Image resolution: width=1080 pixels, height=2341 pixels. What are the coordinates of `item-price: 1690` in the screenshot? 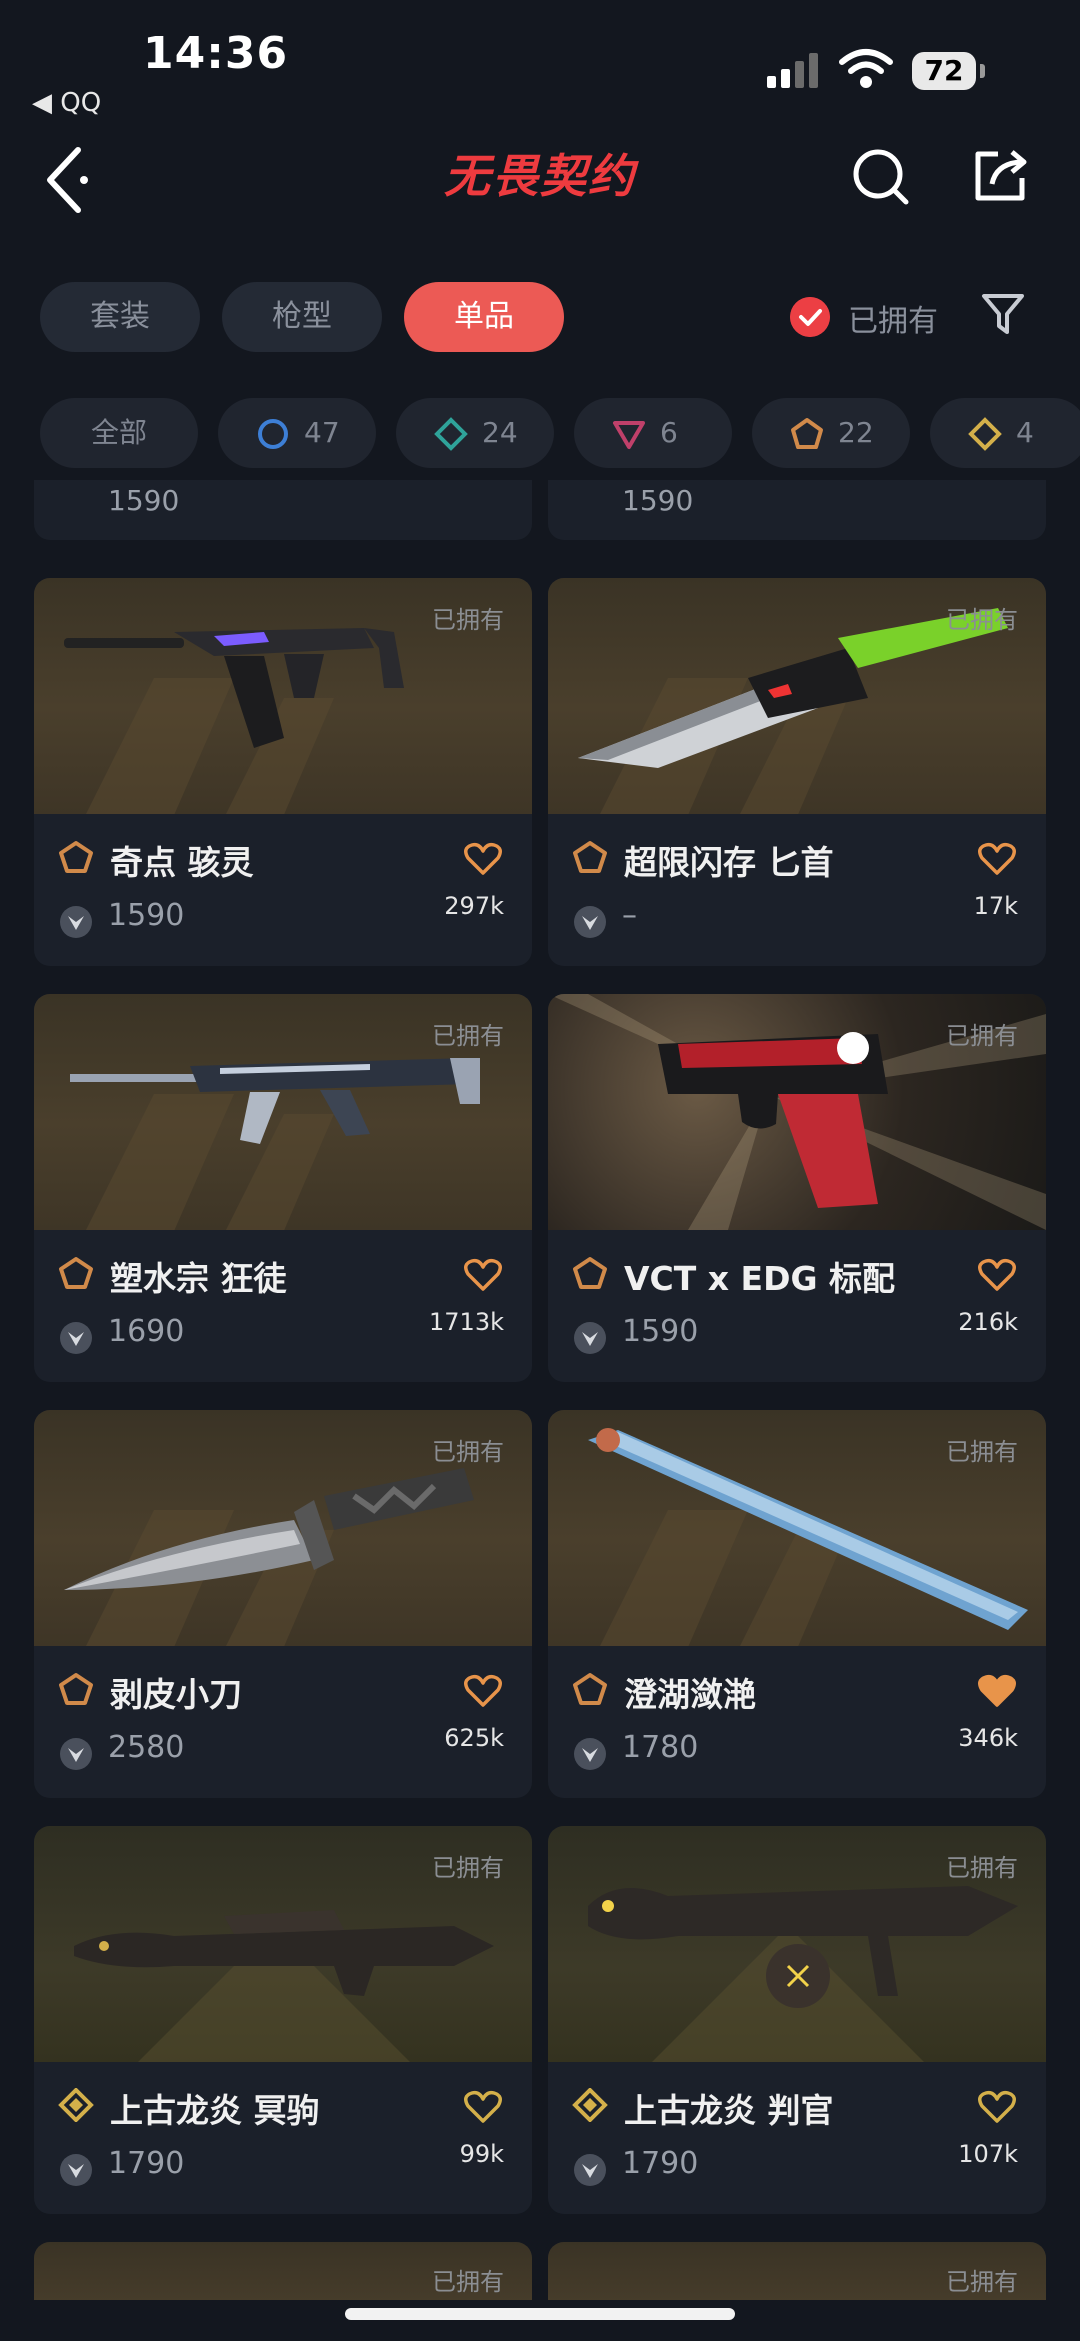 It's located at (146, 1331).